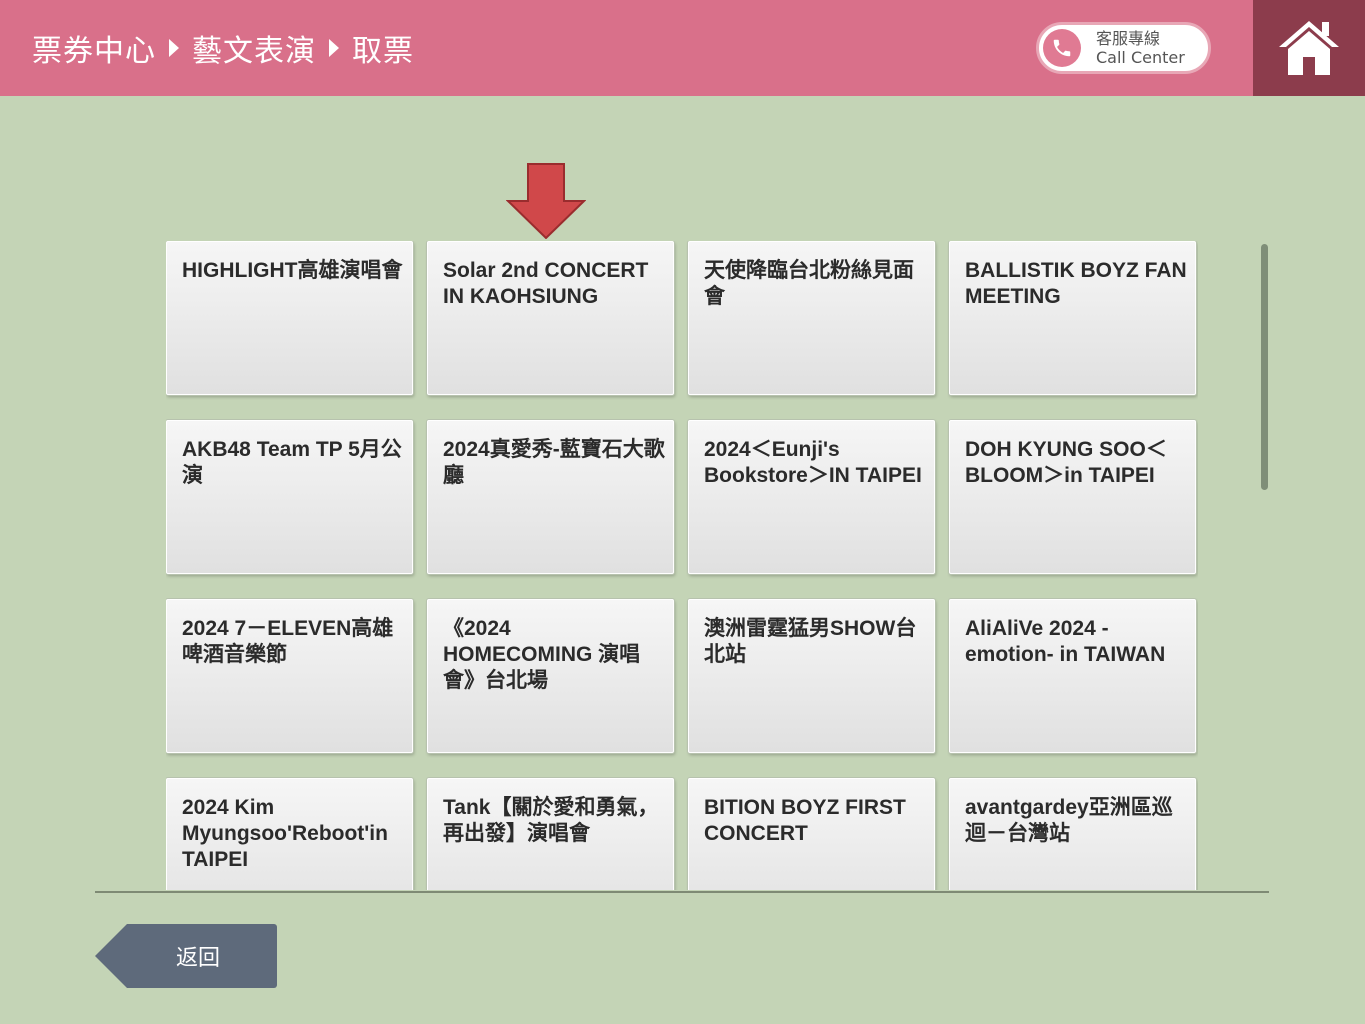 Image resolution: width=1365 pixels, height=1024 pixels. I want to click on event-title: Tank【關於愛和勇氣，再出發】演唱會, so click(551, 820).